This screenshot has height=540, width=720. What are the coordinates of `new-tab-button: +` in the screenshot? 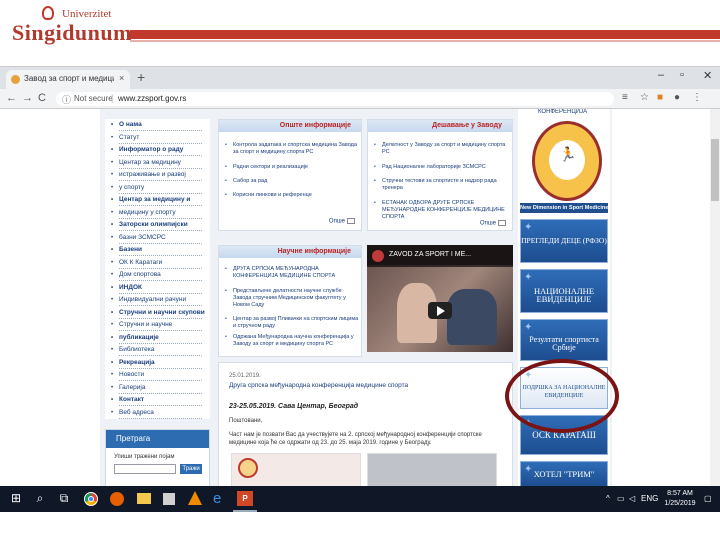 It's located at (141, 77).